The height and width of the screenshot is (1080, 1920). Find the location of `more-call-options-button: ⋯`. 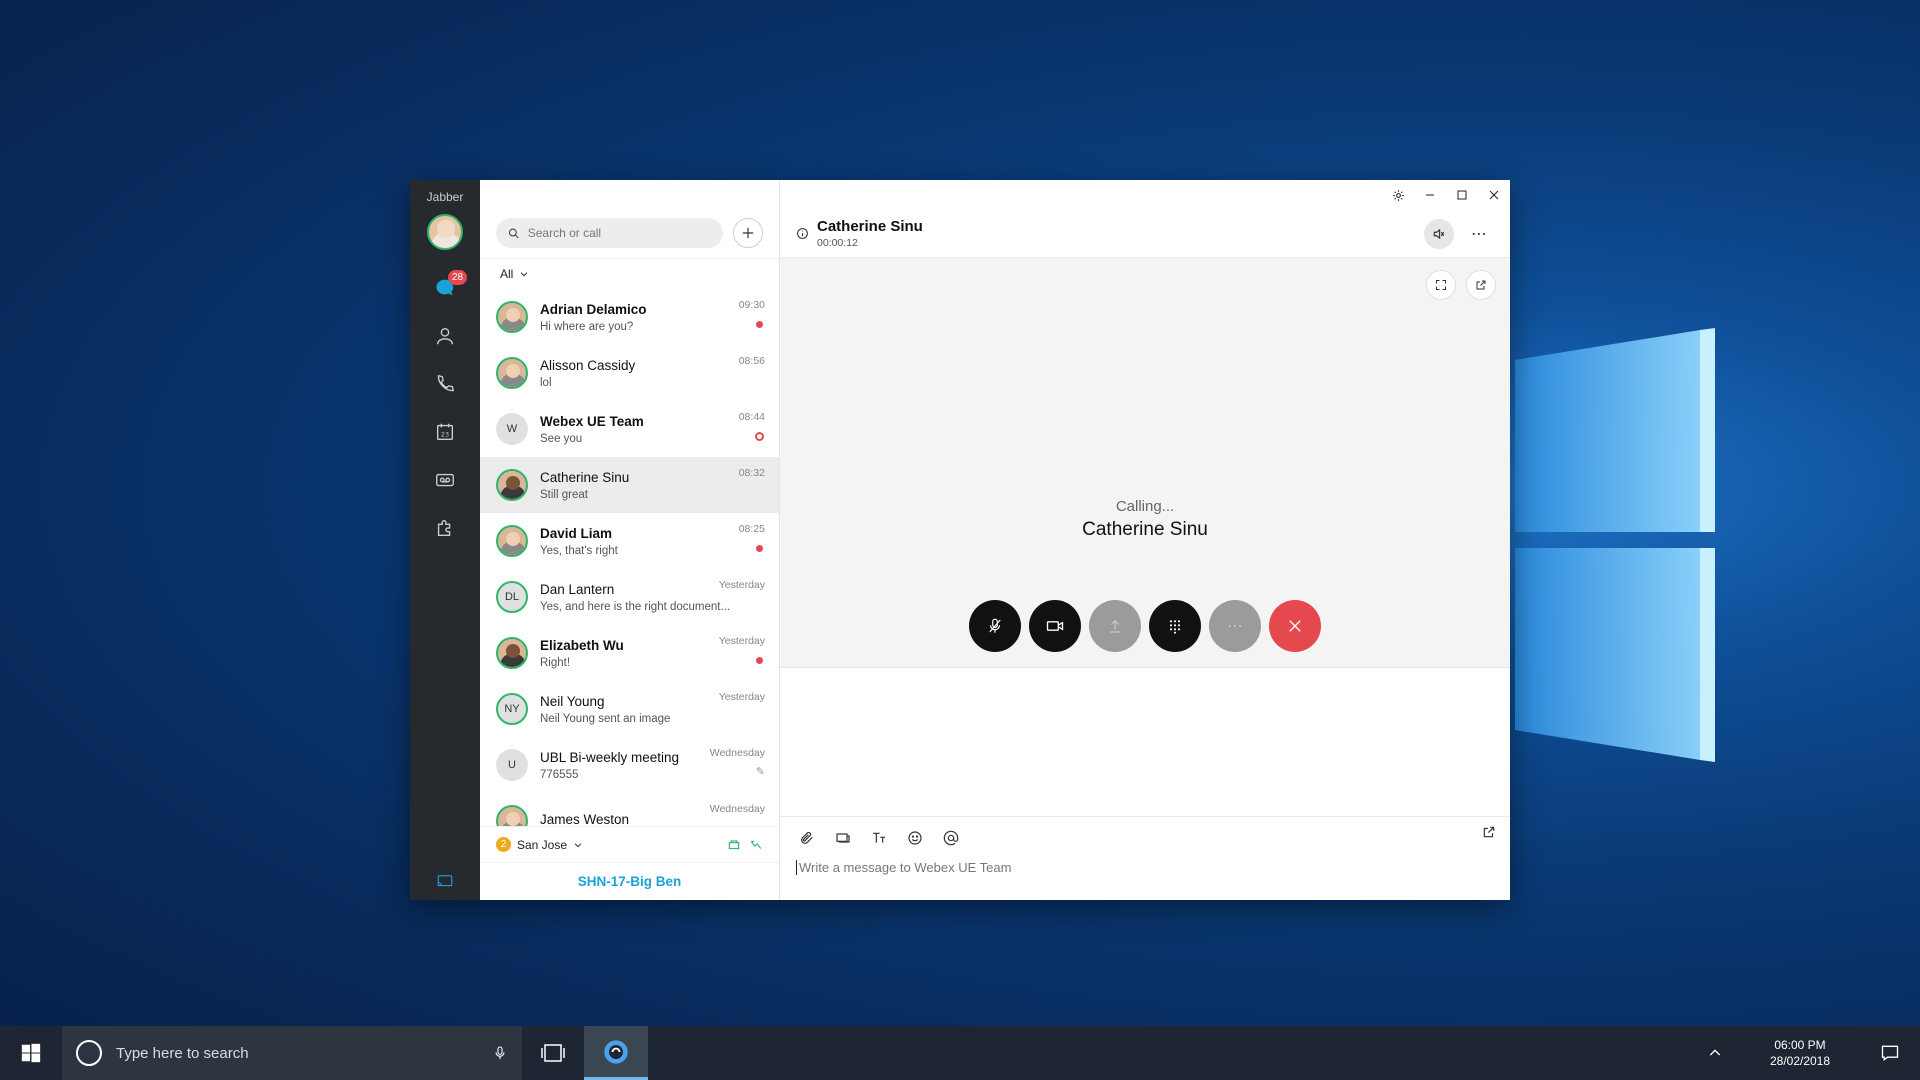

more-call-options-button: ⋯ is located at coordinates (1235, 626).